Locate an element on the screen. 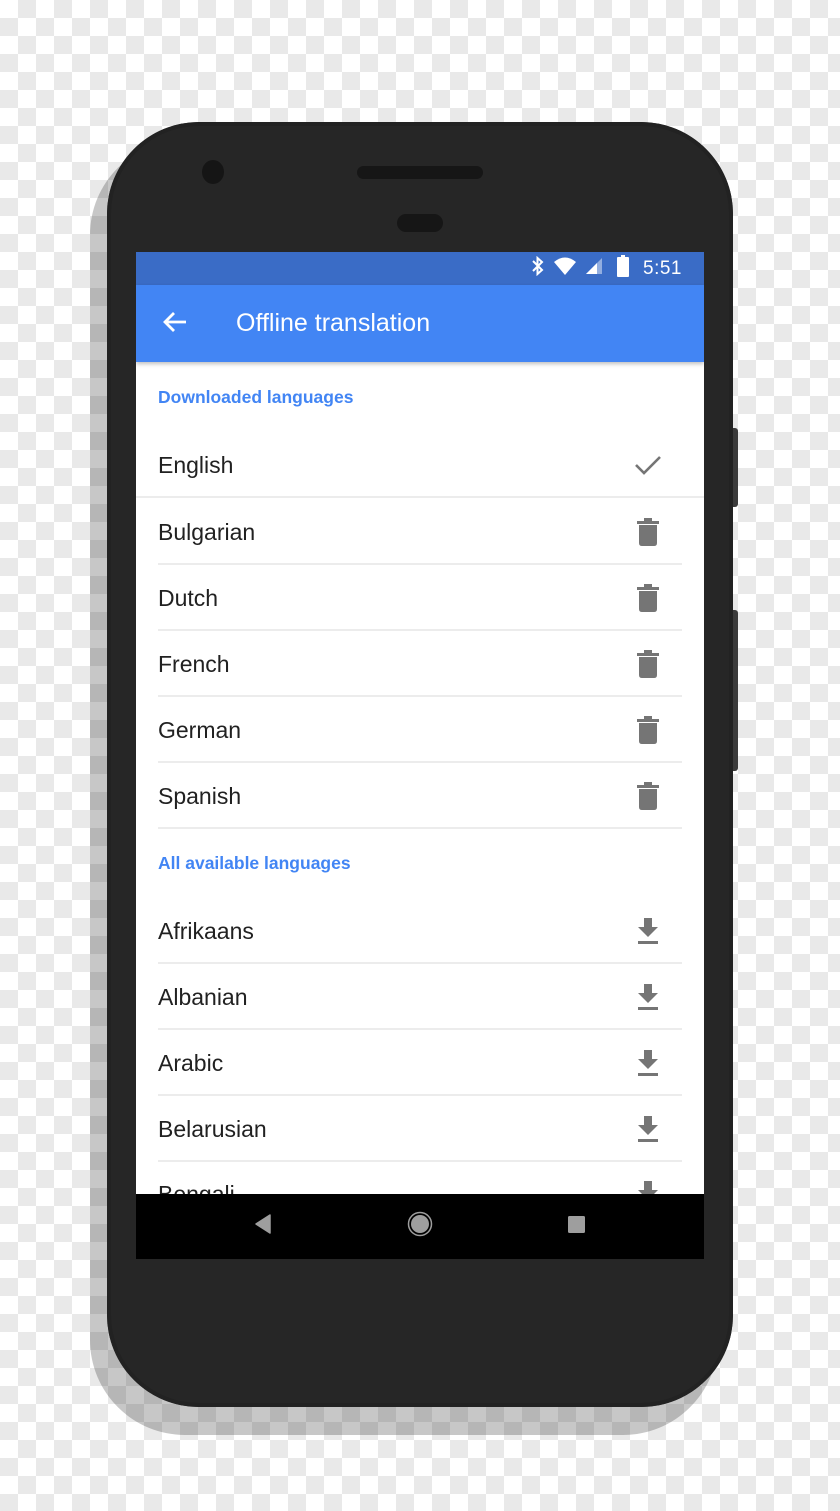 The height and width of the screenshot is (1511, 840). nav-back-button is located at coordinates (263, 1226).